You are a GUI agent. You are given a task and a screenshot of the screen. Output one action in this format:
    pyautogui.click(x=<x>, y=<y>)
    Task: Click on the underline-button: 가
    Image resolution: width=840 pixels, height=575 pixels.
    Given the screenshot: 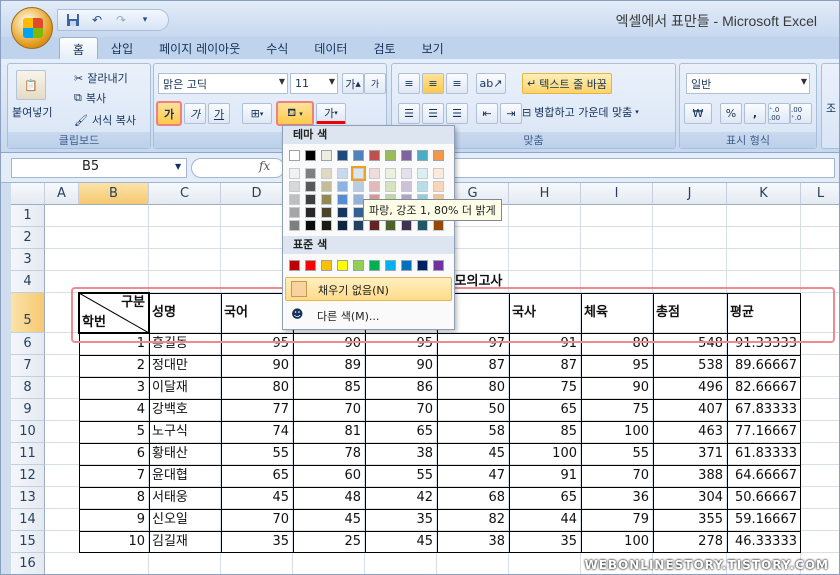 What is the action you would take?
    pyautogui.click(x=219, y=113)
    